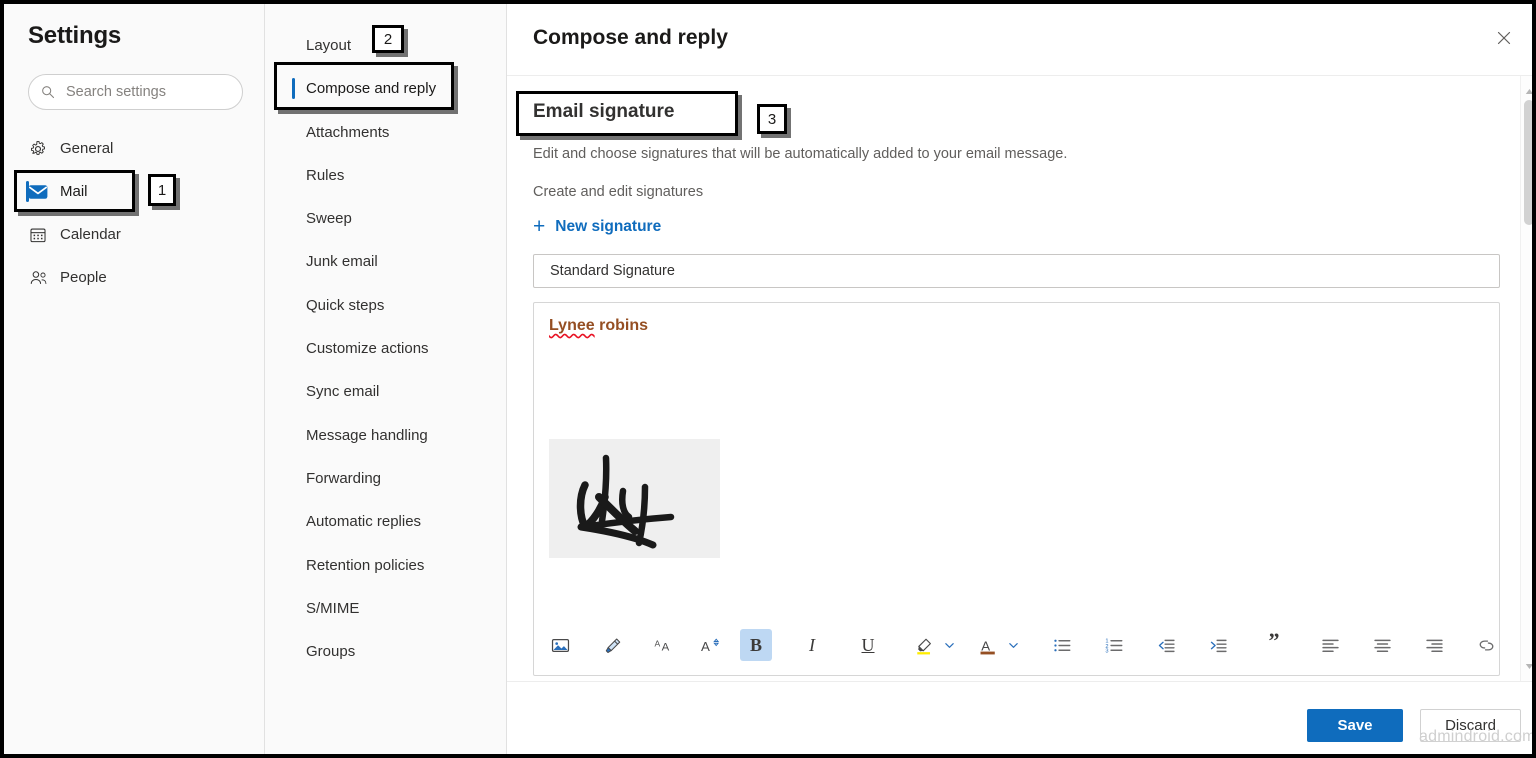 The width and height of the screenshot is (1536, 758). Describe the element at coordinates (539, 226) in the screenshot. I see `plus-icon: +` at that location.